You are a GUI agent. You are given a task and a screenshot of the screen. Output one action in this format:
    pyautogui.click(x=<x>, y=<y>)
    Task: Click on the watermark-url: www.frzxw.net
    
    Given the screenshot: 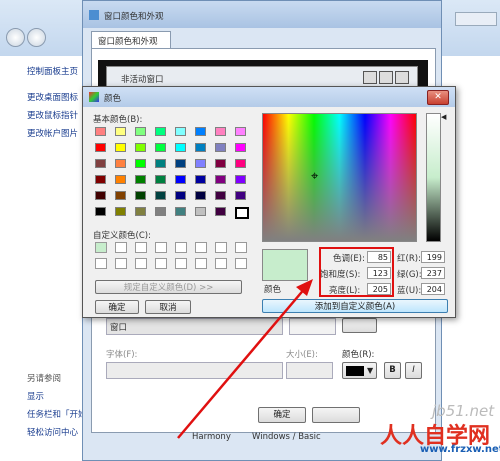 What is the action you would take?
    pyautogui.click(x=460, y=449)
    